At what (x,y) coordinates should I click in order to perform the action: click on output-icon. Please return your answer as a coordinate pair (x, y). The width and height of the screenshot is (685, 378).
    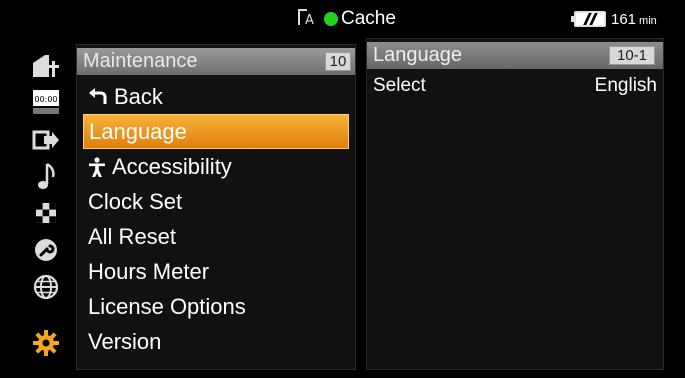
    Looking at the image, I should click on (46, 140).